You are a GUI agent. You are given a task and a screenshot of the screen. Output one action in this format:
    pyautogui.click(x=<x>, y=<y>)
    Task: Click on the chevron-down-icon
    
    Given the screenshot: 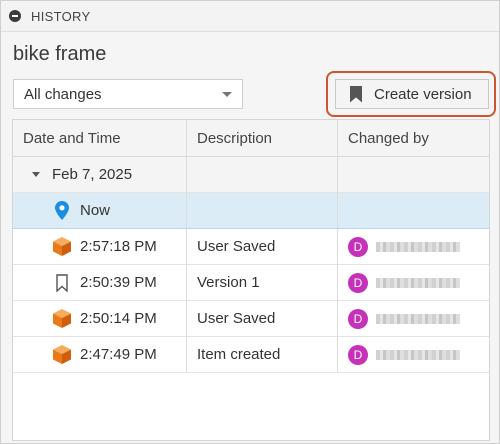 What is the action you would take?
    pyautogui.click(x=227, y=94)
    